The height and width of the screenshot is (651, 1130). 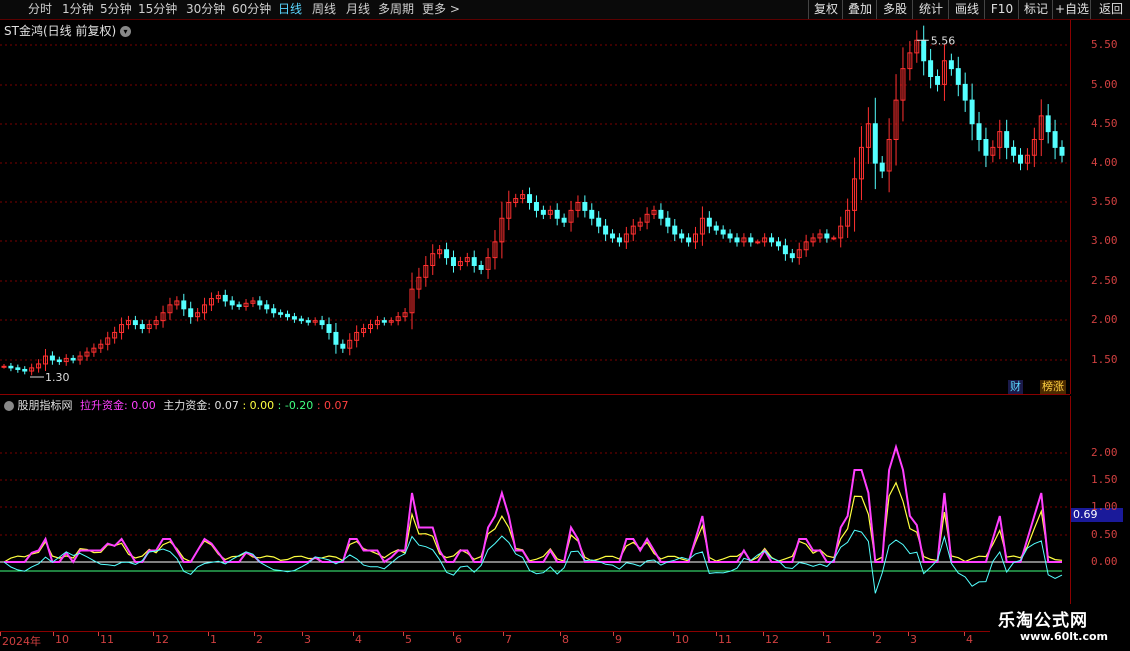 I want to click on rank-badge: 榜涨, so click(x=1053, y=387).